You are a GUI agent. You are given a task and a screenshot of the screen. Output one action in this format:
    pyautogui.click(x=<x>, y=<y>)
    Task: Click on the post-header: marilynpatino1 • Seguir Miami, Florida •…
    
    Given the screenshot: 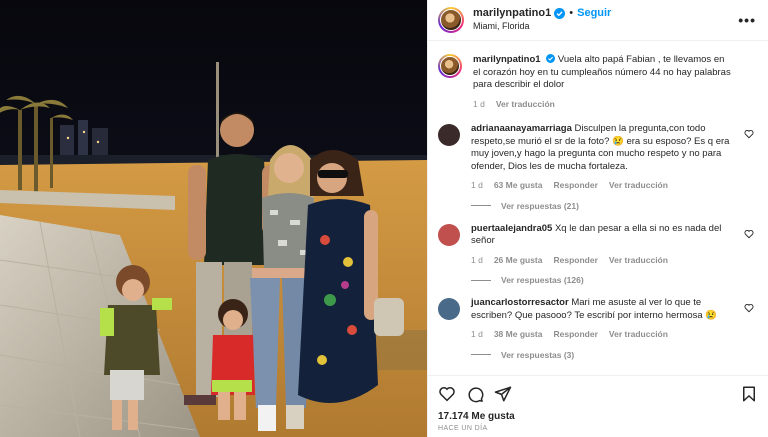 What is the action you would take?
    pyautogui.click(x=598, y=20)
    